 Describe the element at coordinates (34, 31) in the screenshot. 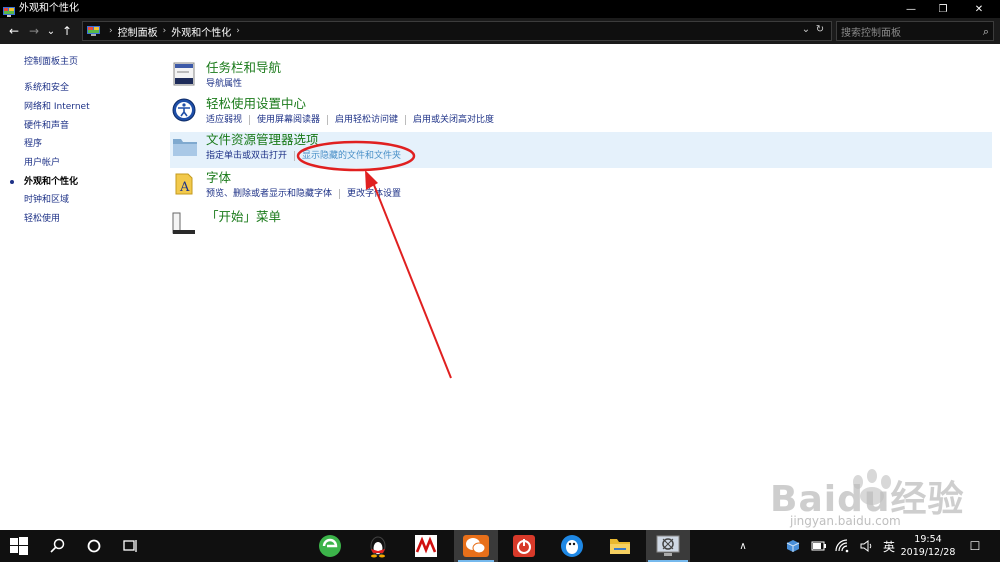

I see `forward-button: →` at that location.